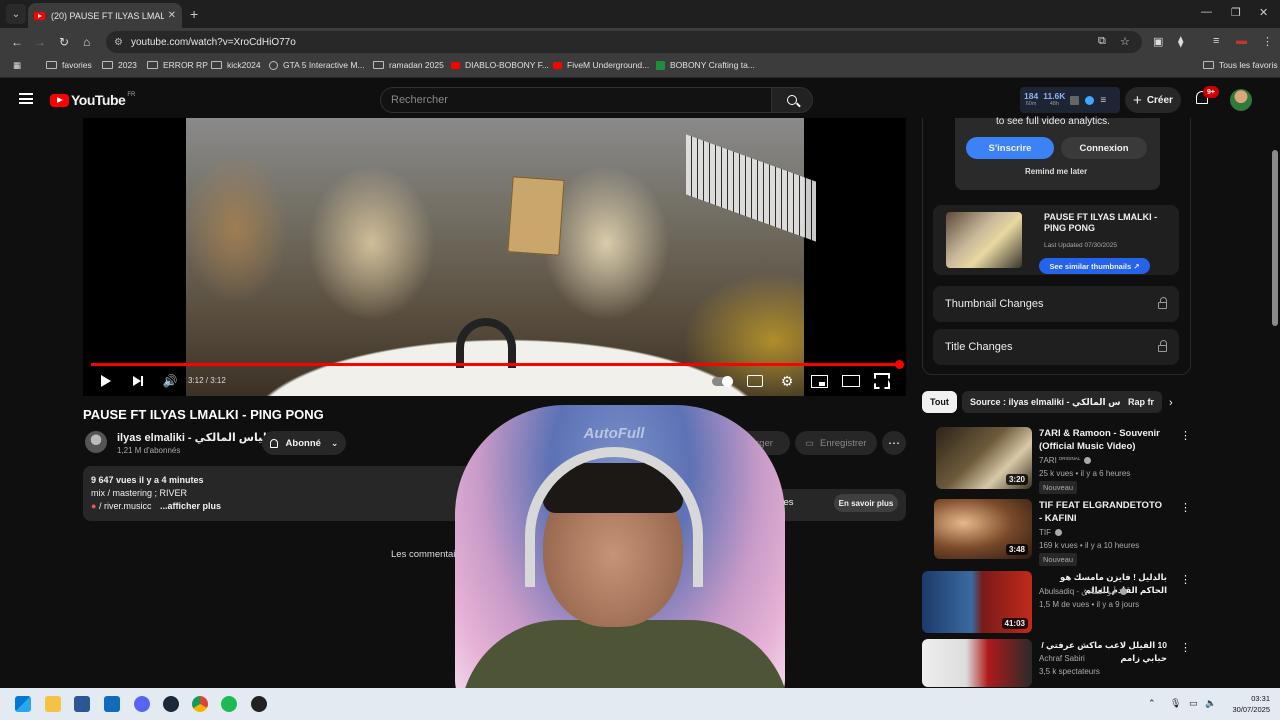 The width and height of the screenshot is (1280, 720). Describe the element at coordinates (69, 65) in the screenshot. I see `bookmark-folder: favories` at that location.